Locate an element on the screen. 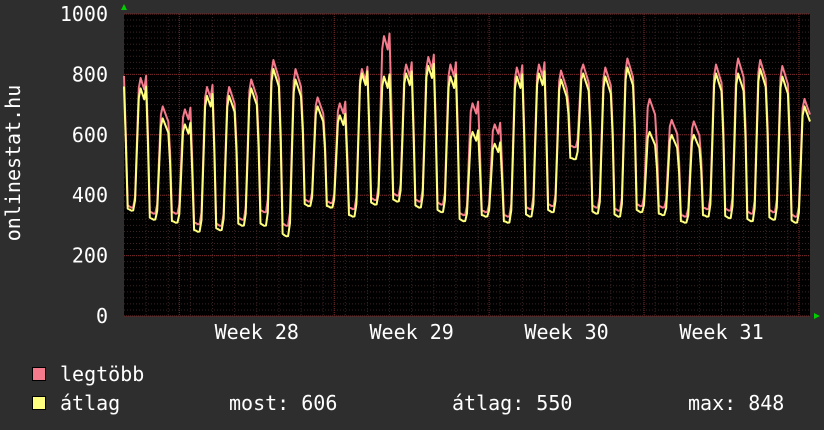  x-axis-arrow is located at coordinates (817, 316).